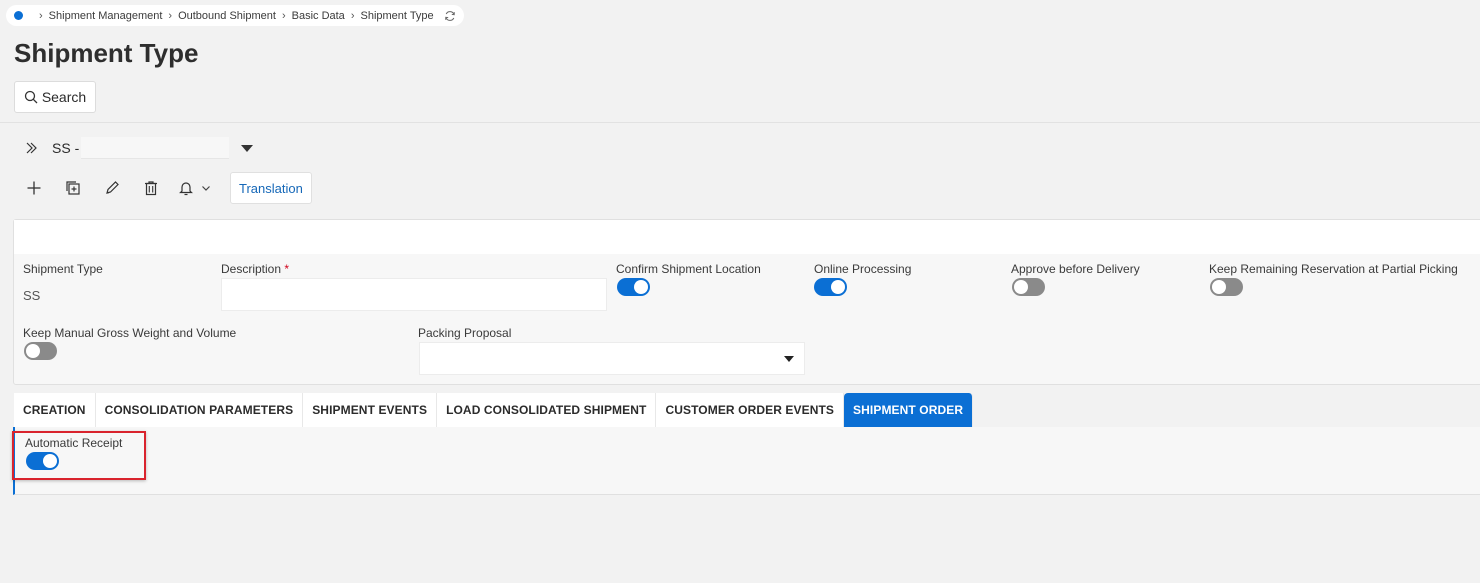 The image size is (1480, 583). What do you see at coordinates (830, 287) in the screenshot?
I see `online-processing-toggle` at bounding box center [830, 287].